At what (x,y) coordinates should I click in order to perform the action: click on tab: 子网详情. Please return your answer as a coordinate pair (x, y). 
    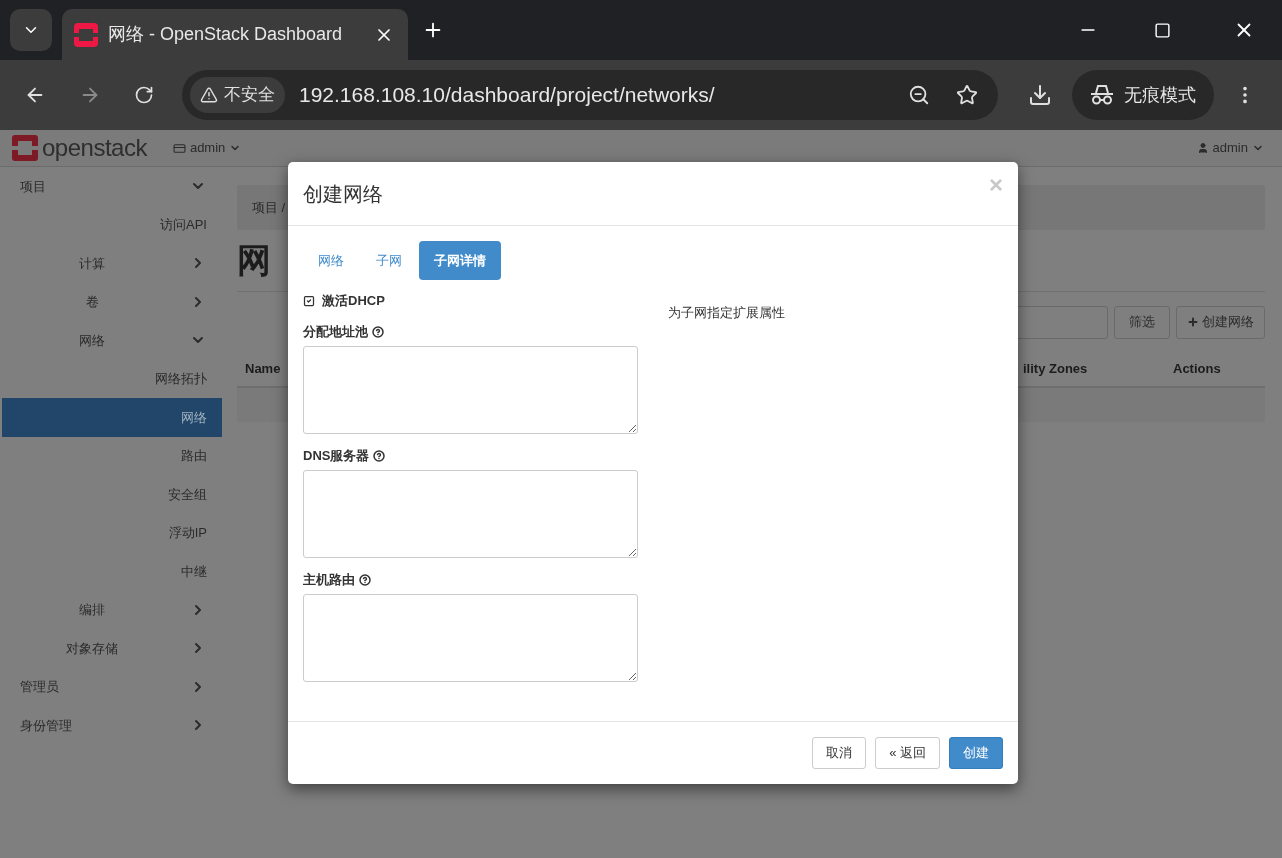
    Looking at the image, I should click on (460, 260).